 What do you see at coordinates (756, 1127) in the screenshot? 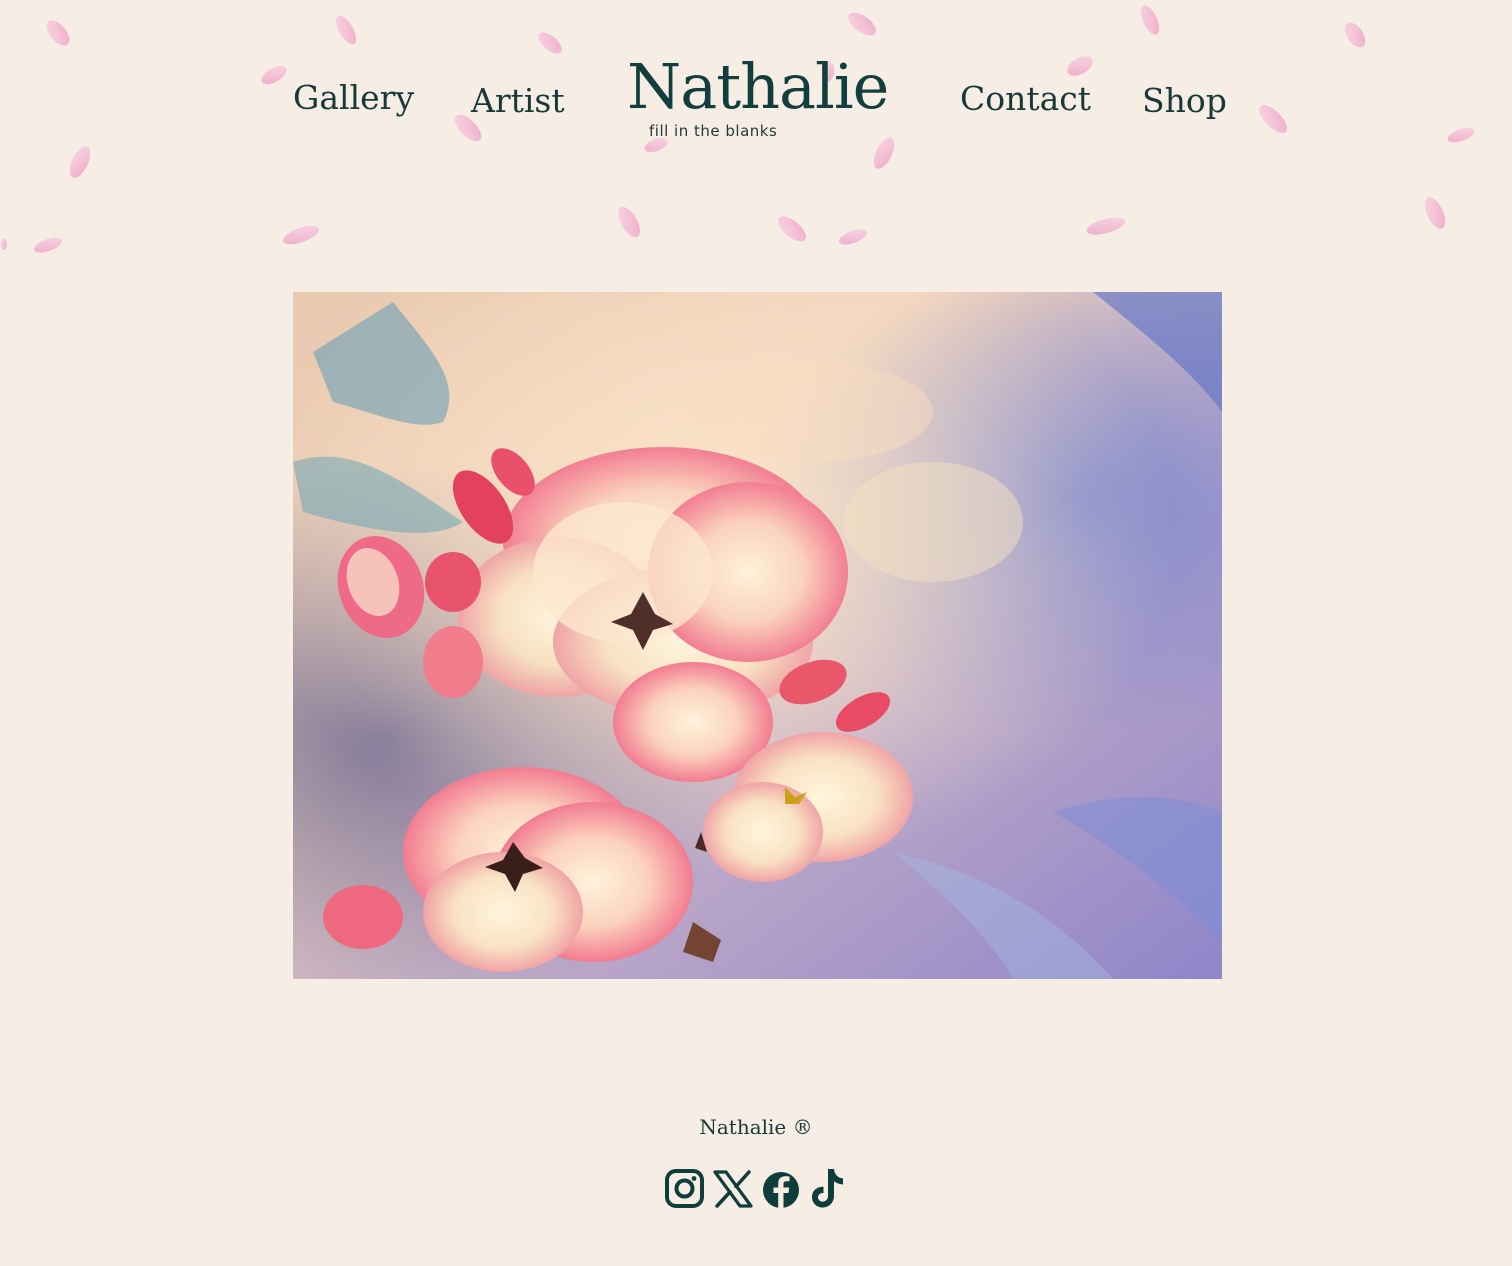
I see `footer-copyright: Nathalie ®` at bounding box center [756, 1127].